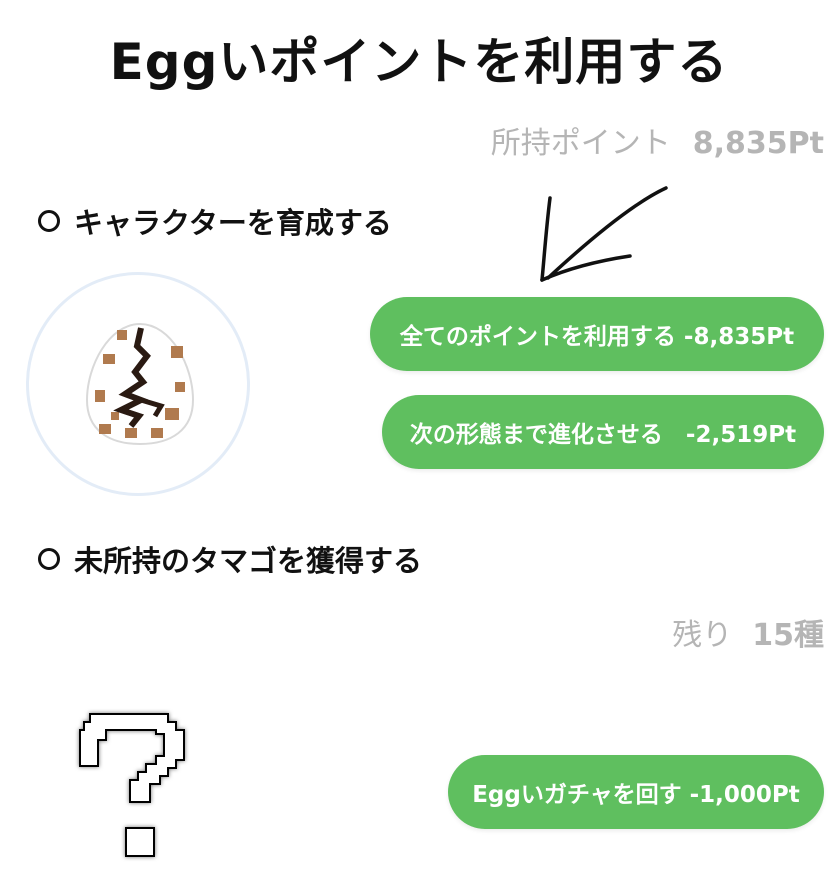 The width and height of the screenshot is (838, 896). I want to click on owned-points-value: 8,835Pt, so click(758, 143).